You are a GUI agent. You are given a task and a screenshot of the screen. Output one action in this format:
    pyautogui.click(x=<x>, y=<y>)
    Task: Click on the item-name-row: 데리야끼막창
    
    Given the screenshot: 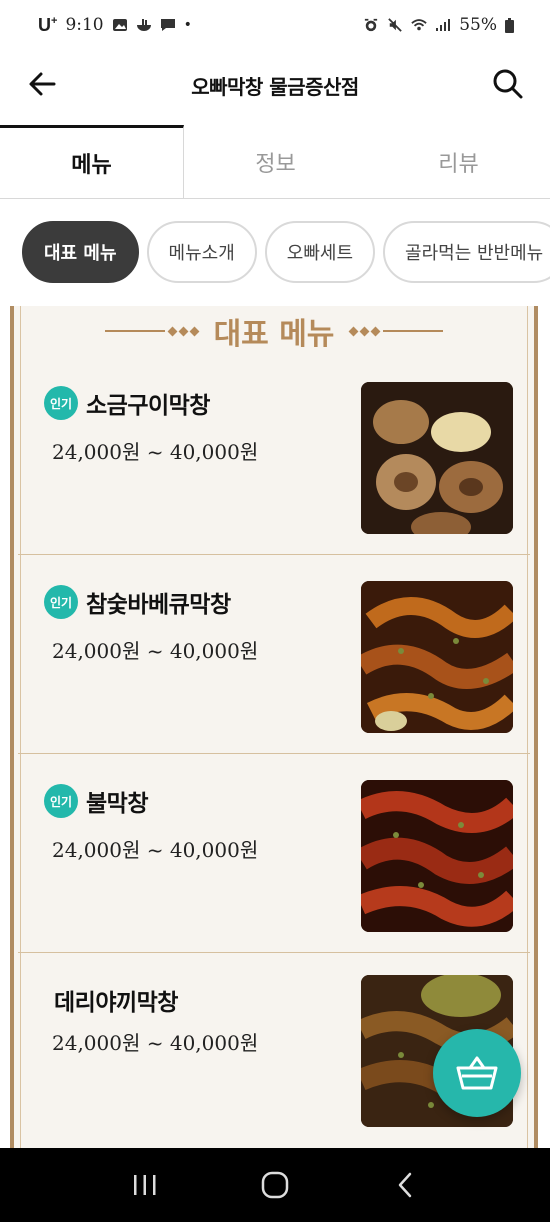 What is the action you would take?
    pyautogui.click(x=116, y=1000)
    